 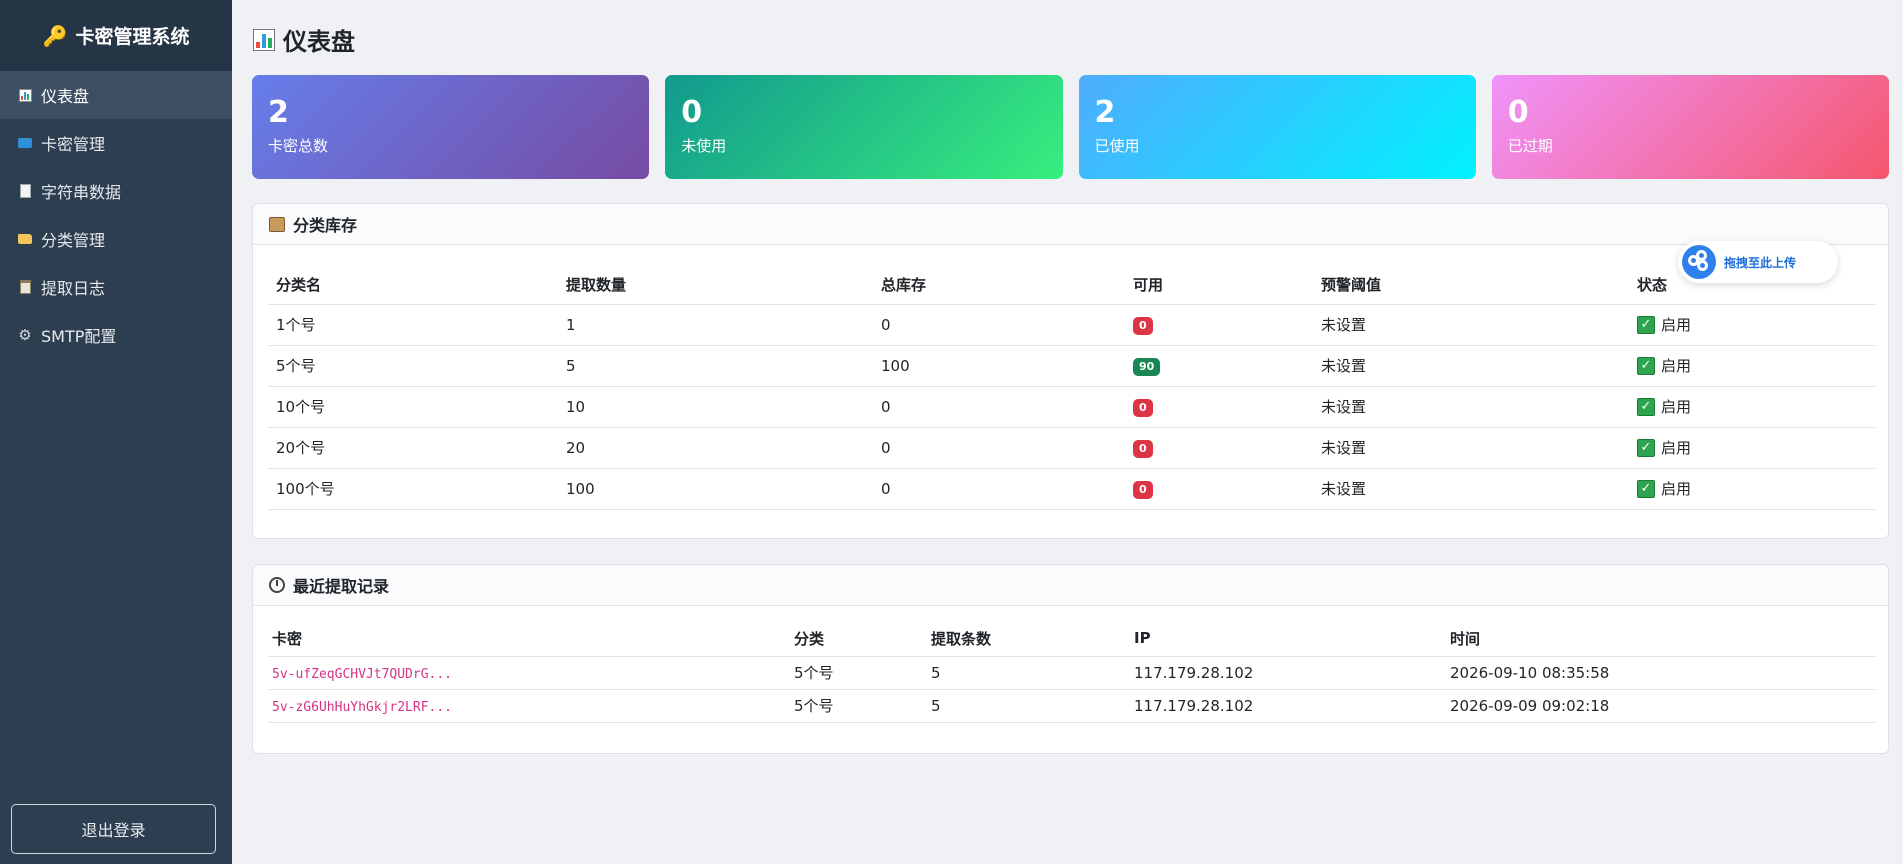 I want to click on key-icon: 🔑, so click(x=55, y=35).